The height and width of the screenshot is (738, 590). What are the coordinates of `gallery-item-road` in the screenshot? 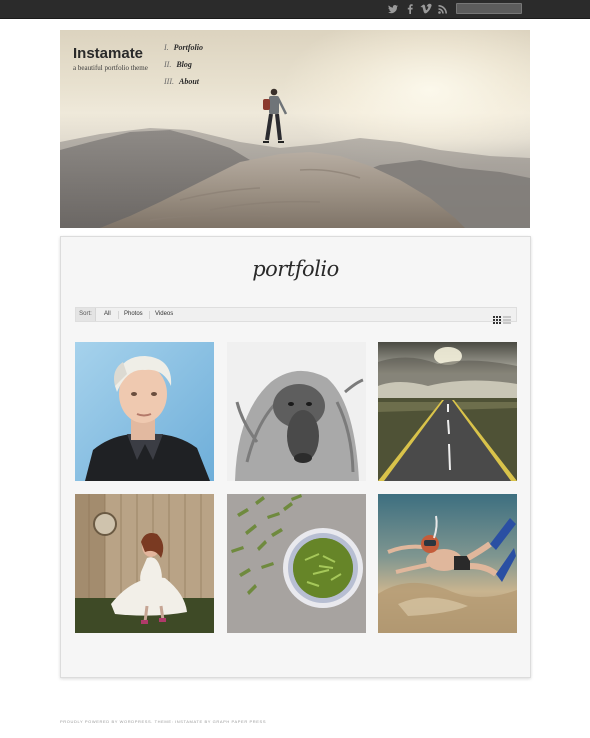 It's located at (447, 411).